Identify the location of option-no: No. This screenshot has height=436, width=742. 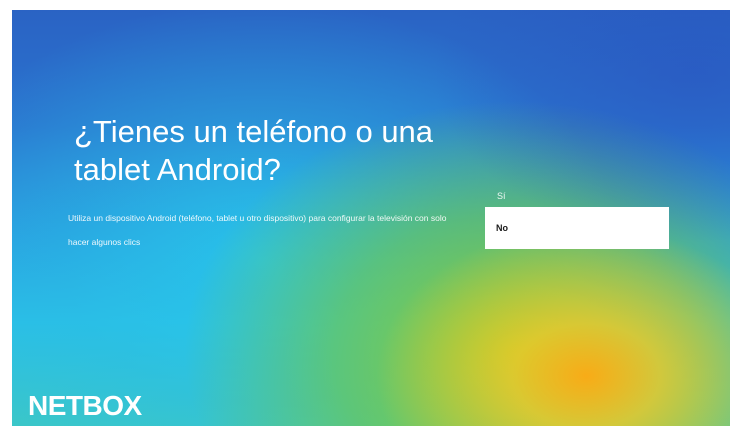
(577, 228).